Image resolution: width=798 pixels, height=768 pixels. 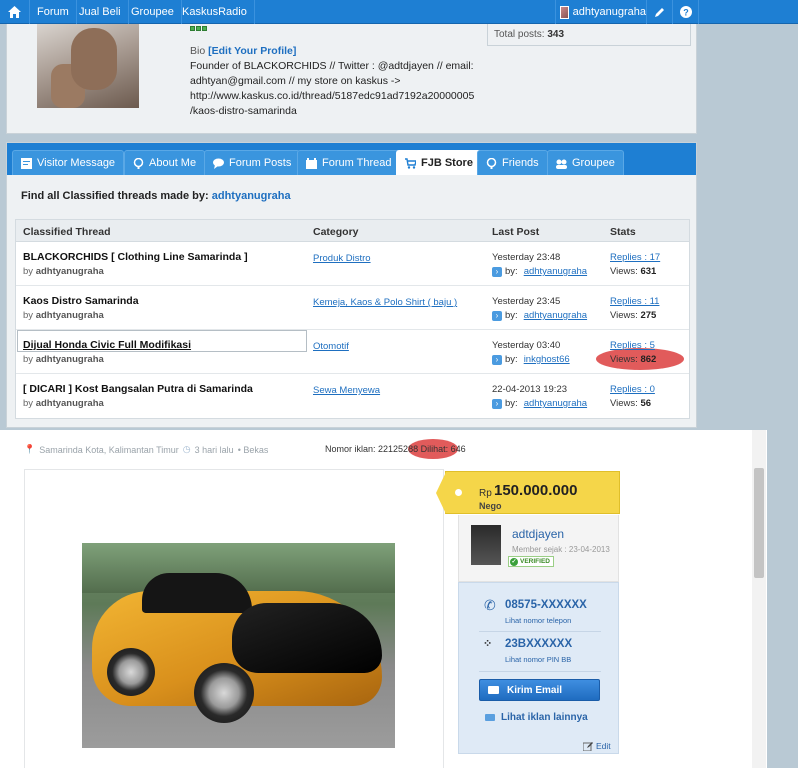 What do you see at coordinates (486, 545) in the screenshot?
I see `seller-avatar` at bounding box center [486, 545].